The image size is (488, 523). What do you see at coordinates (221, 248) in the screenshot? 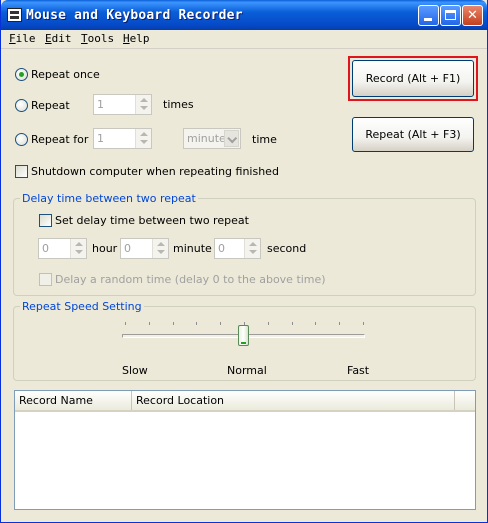
I see `delay-second-value: 0` at bounding box center [221, 248].